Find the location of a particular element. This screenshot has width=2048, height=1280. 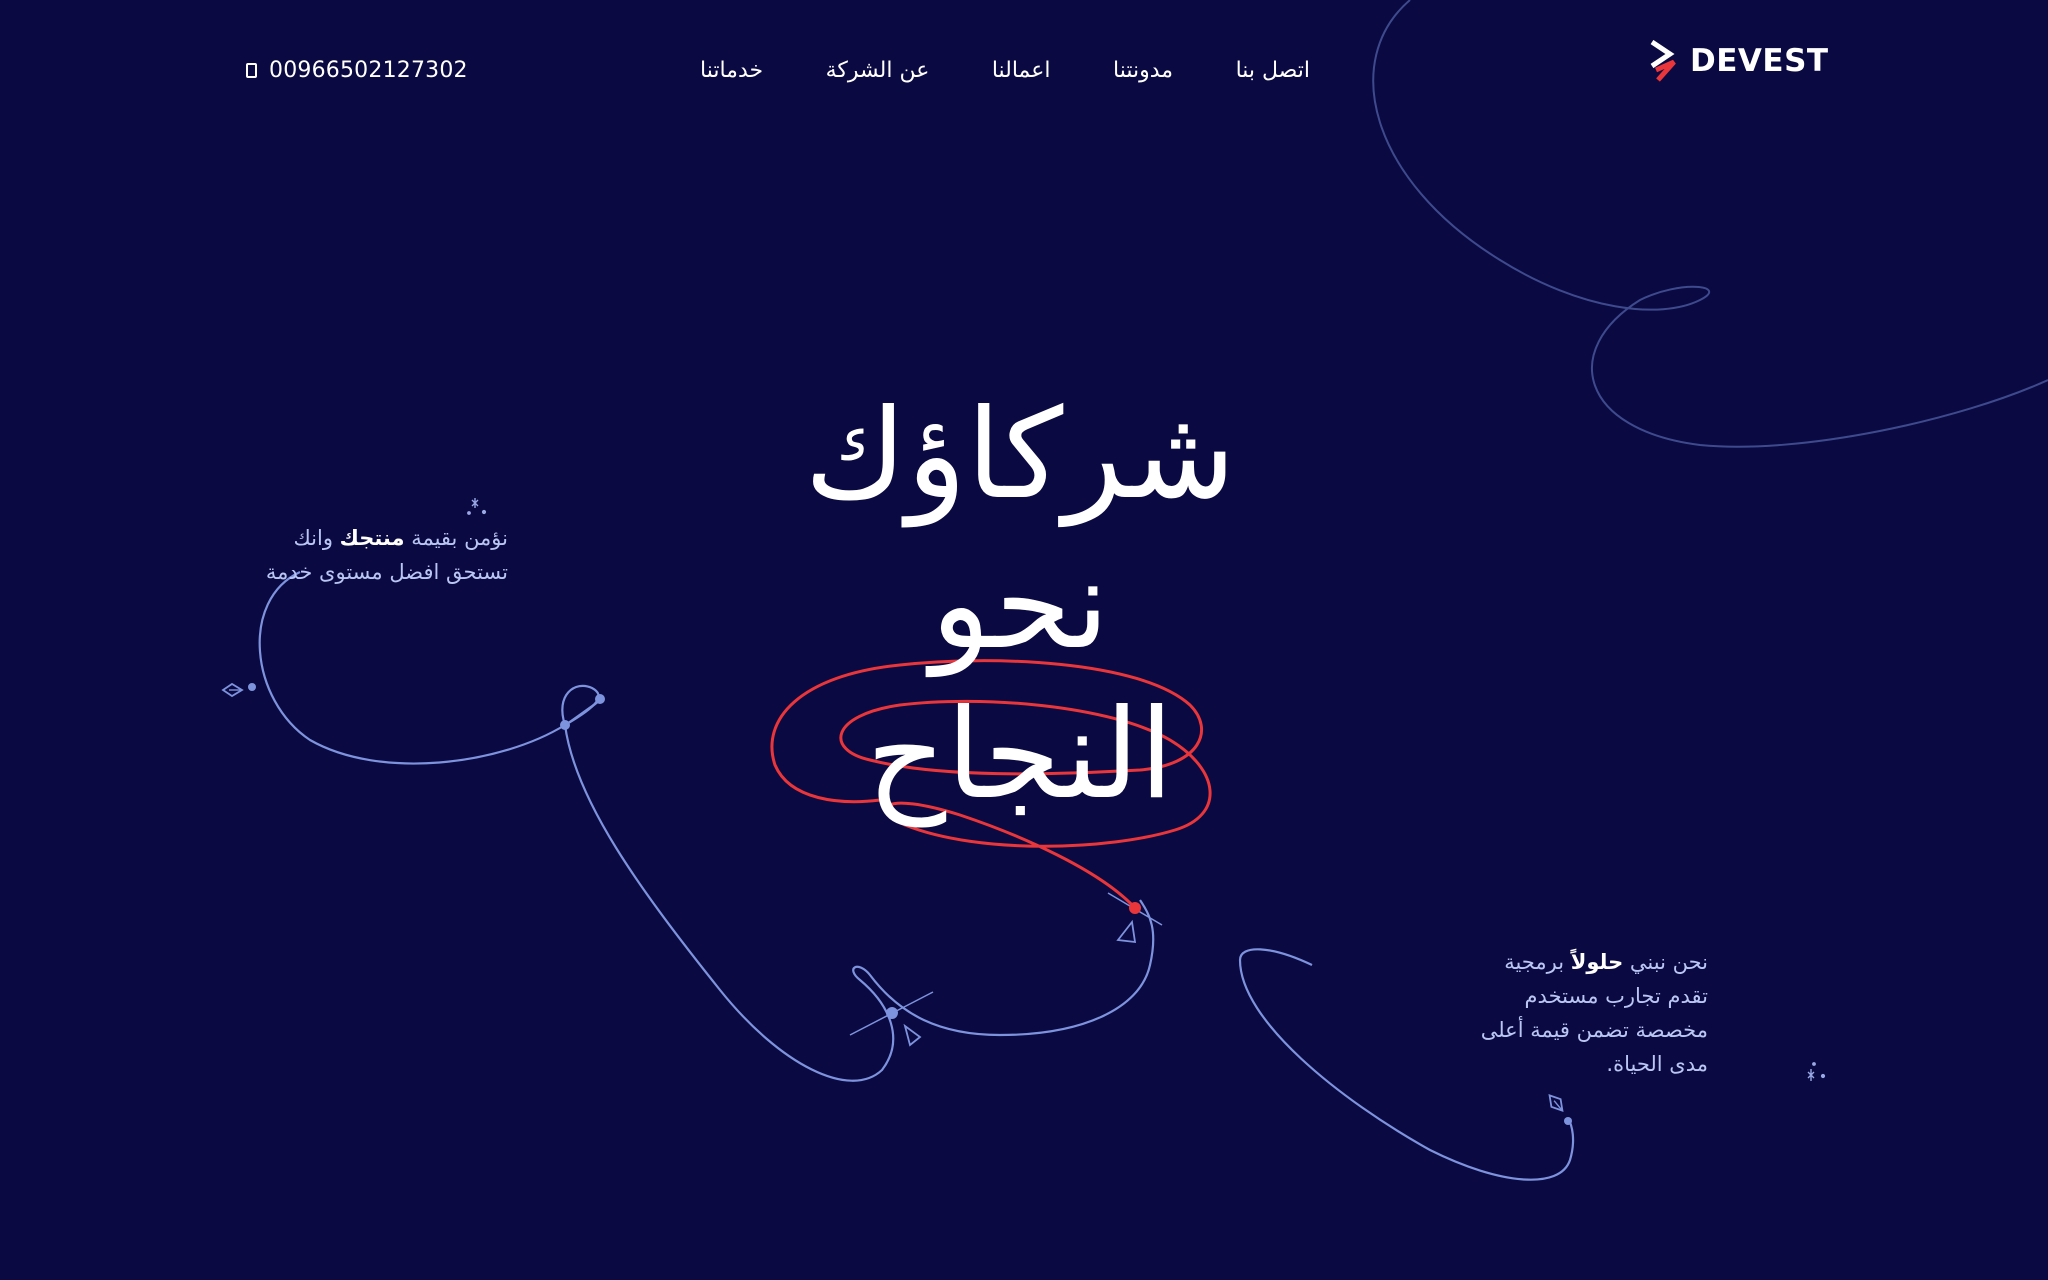

blurb-line: تقدم تجارب مستخدم is located at coordinates (1616, 996).